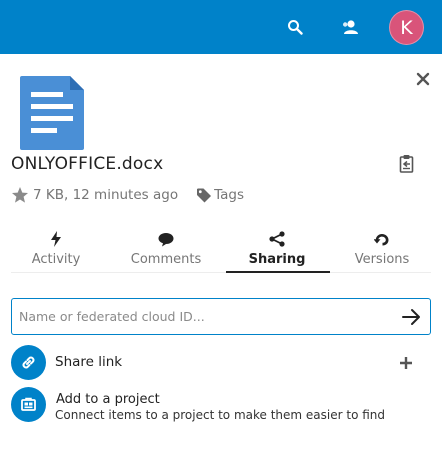 The height and width of the screenshot is (458, 442). Describe the element at coordinates (221, 27) in the screenshot. I see `top-bar: K` at that location.